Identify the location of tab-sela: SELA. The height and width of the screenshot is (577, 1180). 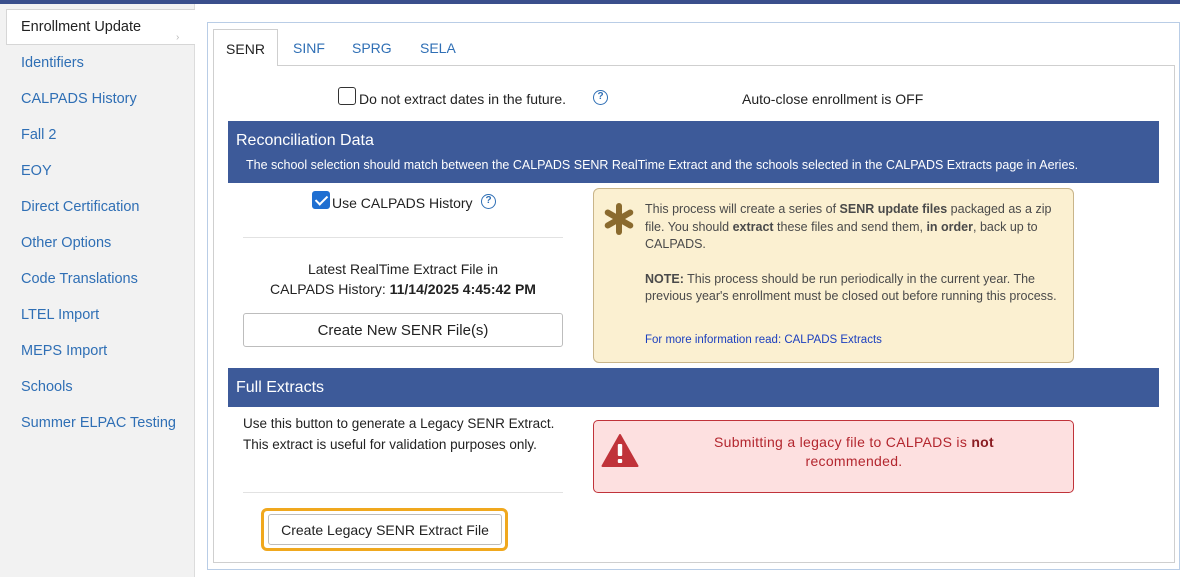
(438, 47).